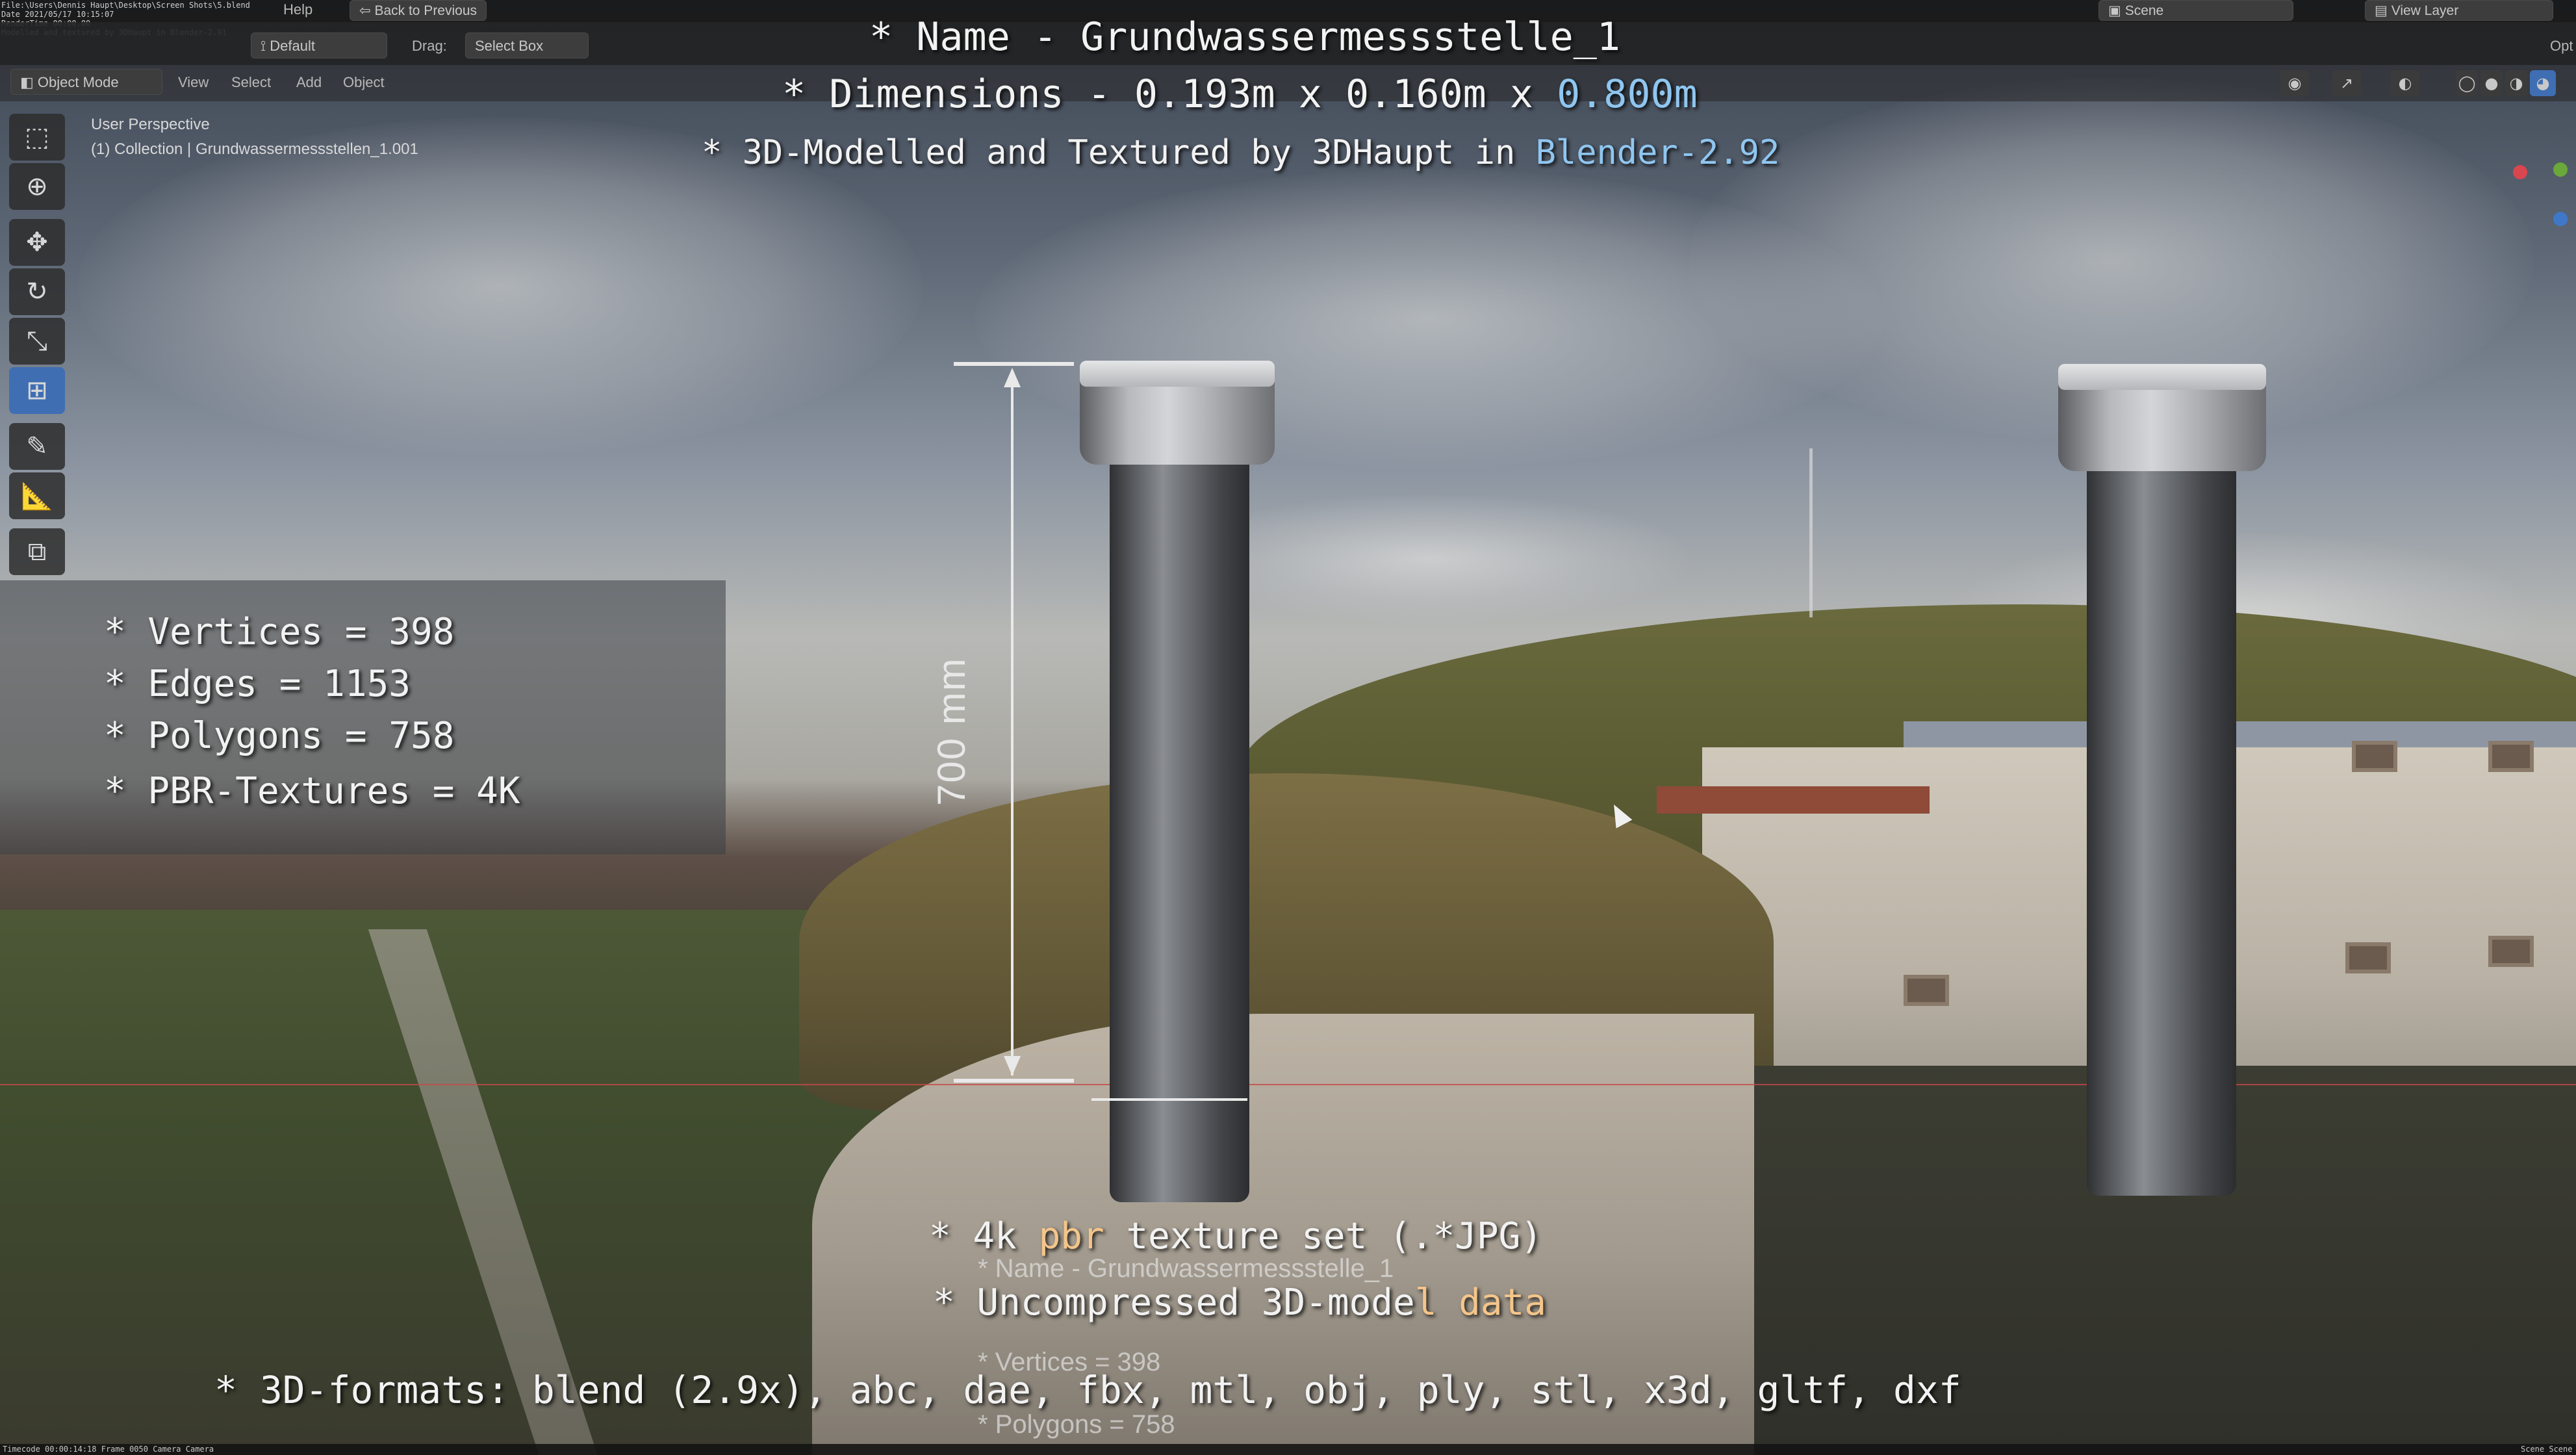 This screenshot has height=1455, width=2576. What do you see at coordinates (2516, 83) in the screenshot?
I see `material-shading-icon: ◑` at bounding box center [2516, 83].